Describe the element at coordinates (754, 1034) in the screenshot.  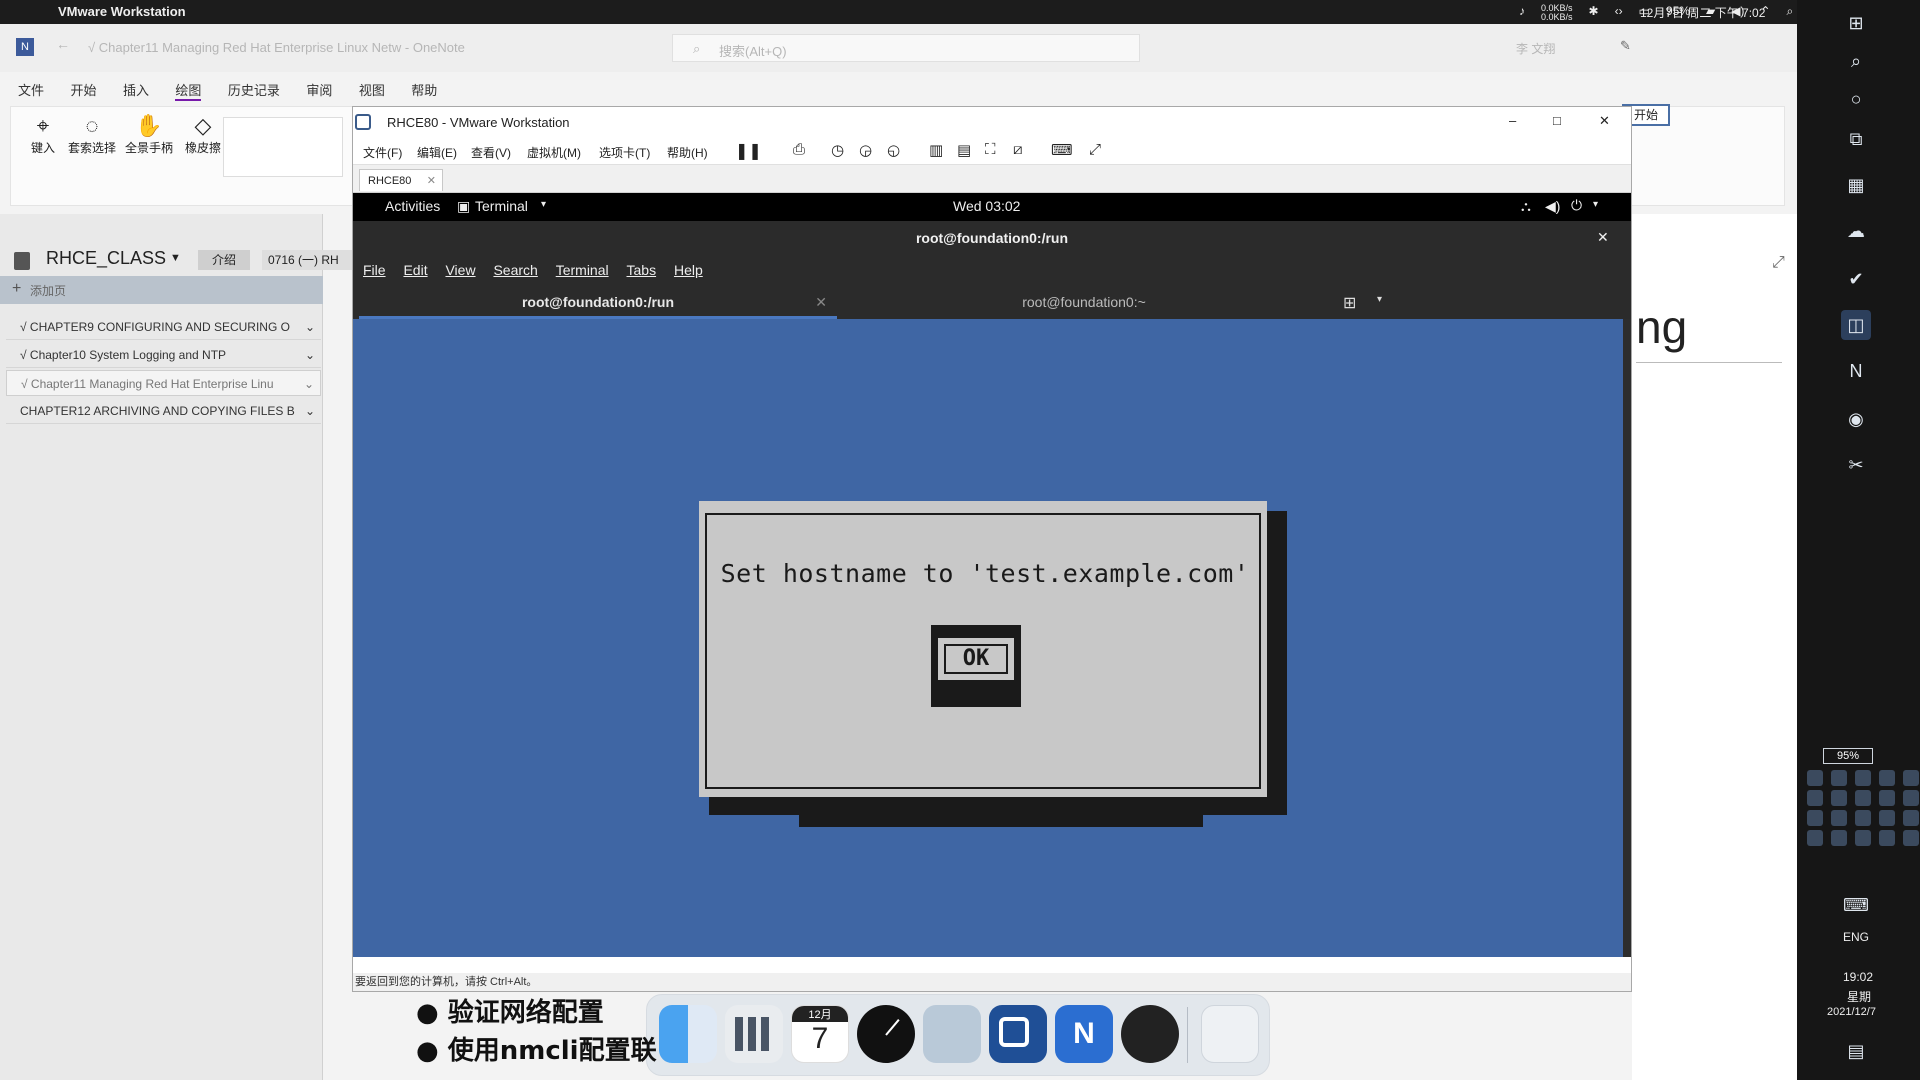
I see `launchpad-icon` at that location.